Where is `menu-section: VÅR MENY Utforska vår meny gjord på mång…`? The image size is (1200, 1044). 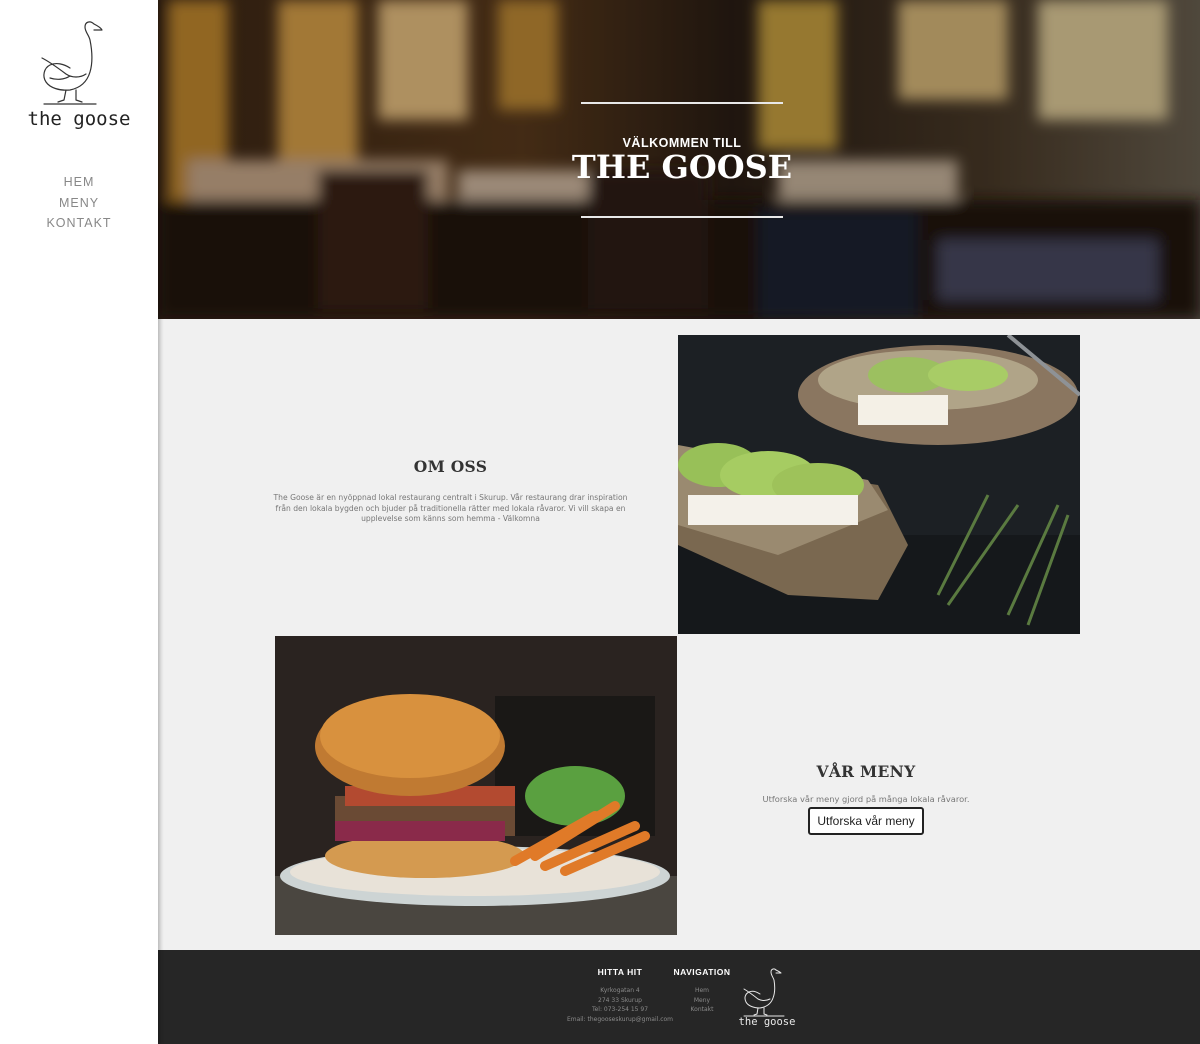
menu-section: VÅR MENY Utforska vår meny gjord på mång… is located at coordinates (866, 798).